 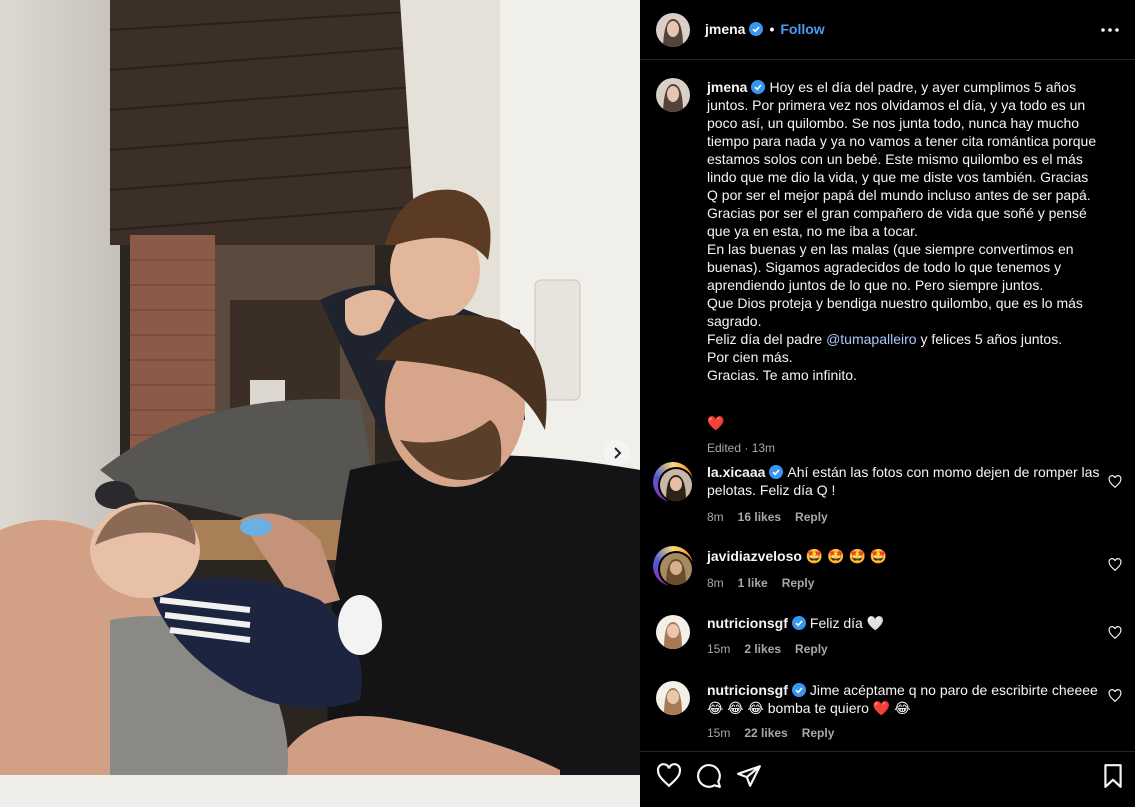 I want to click on caption-author-avatar, so click(x=673, y=95).